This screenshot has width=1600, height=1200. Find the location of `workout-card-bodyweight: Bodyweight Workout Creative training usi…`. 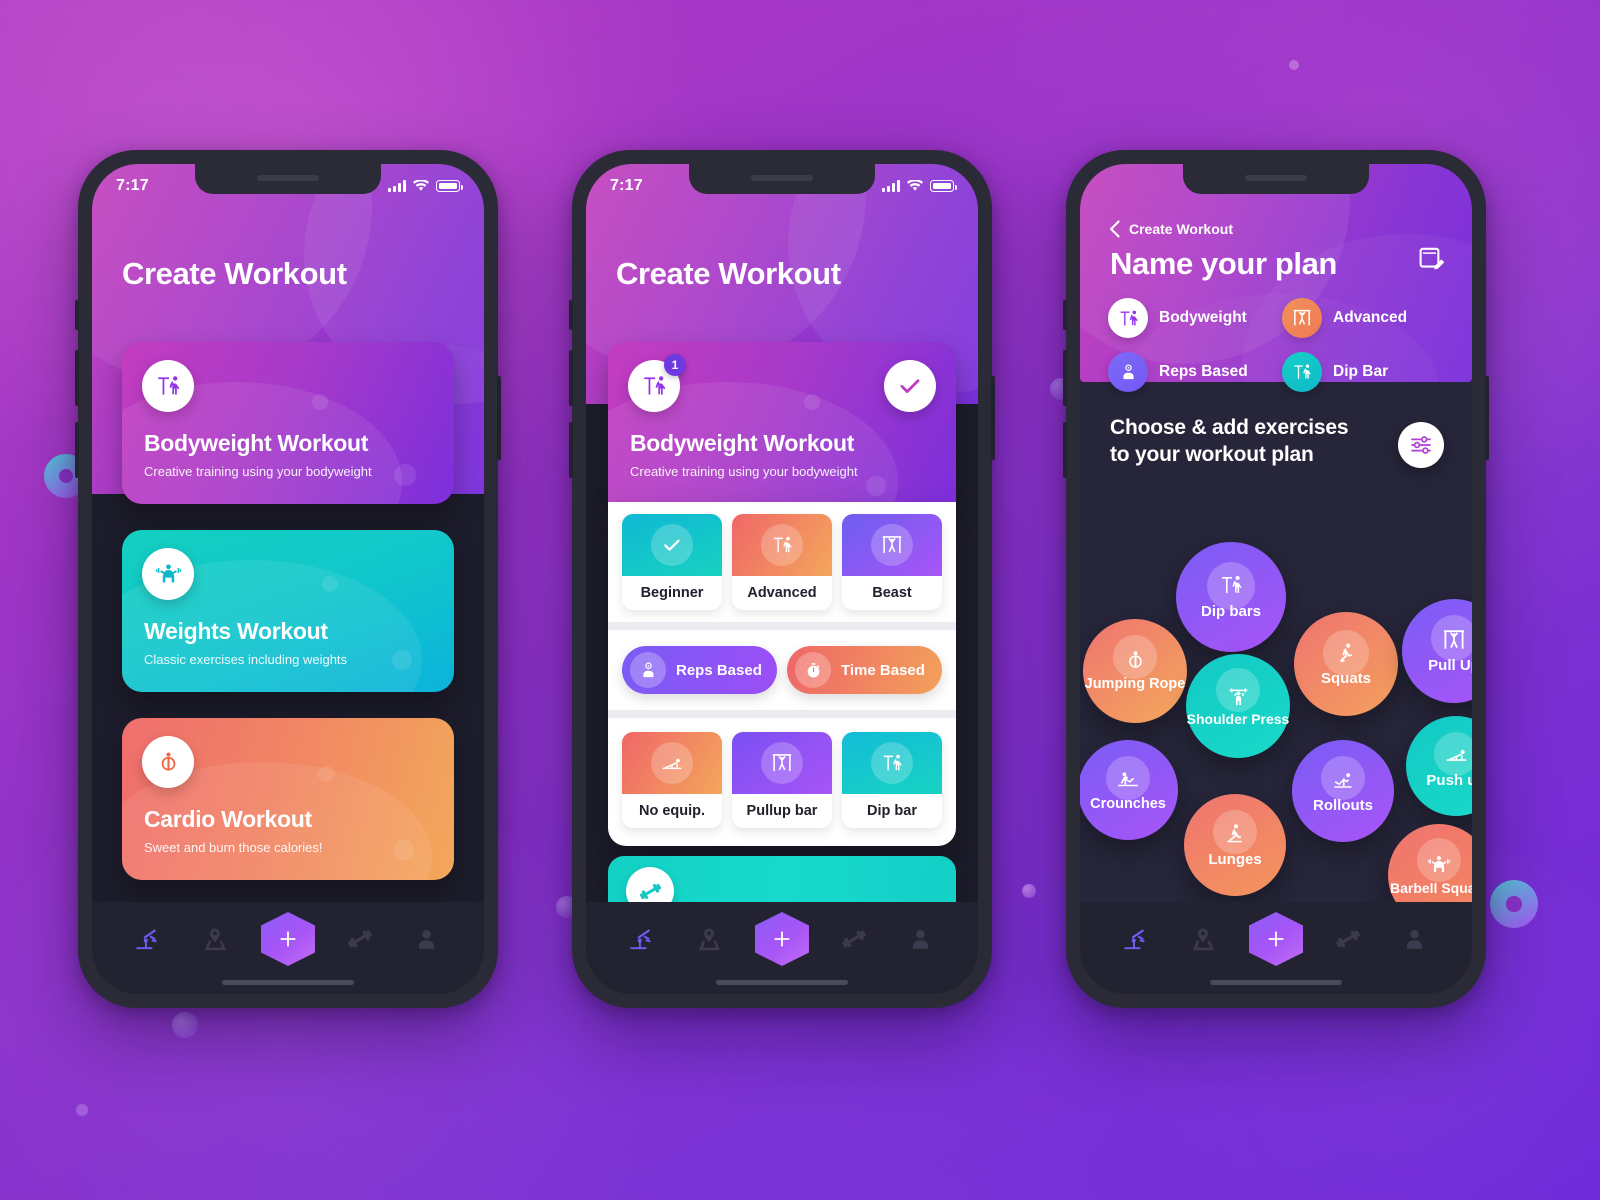

workout-card-bodyweight: Bodyweight Workout Creative training usi… is located at coordinates (288, 423).